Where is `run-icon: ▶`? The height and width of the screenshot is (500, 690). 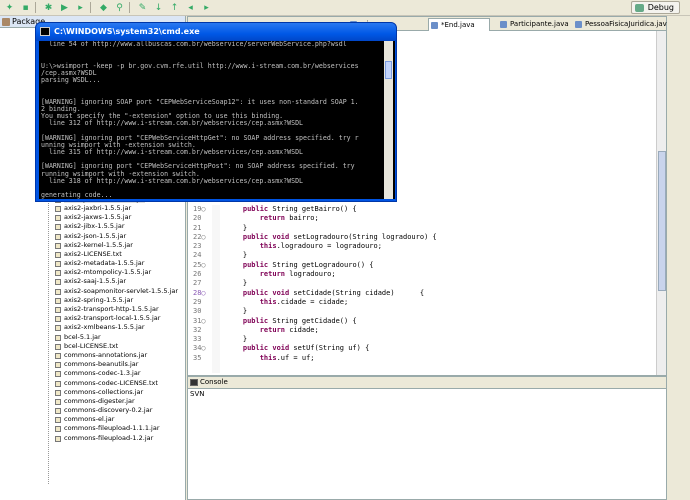 run-icon: ▶ is located at coordinates (64, 8).